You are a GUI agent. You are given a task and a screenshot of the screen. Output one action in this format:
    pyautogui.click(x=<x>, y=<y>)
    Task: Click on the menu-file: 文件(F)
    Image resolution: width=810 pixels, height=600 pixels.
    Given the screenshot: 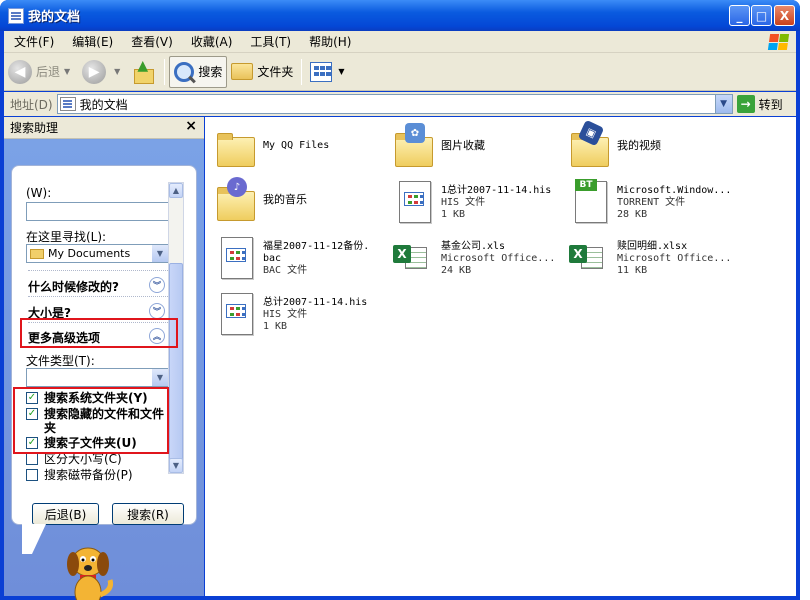 What is the action you would take?
    pyautogui.click(x=33, y=42)
    